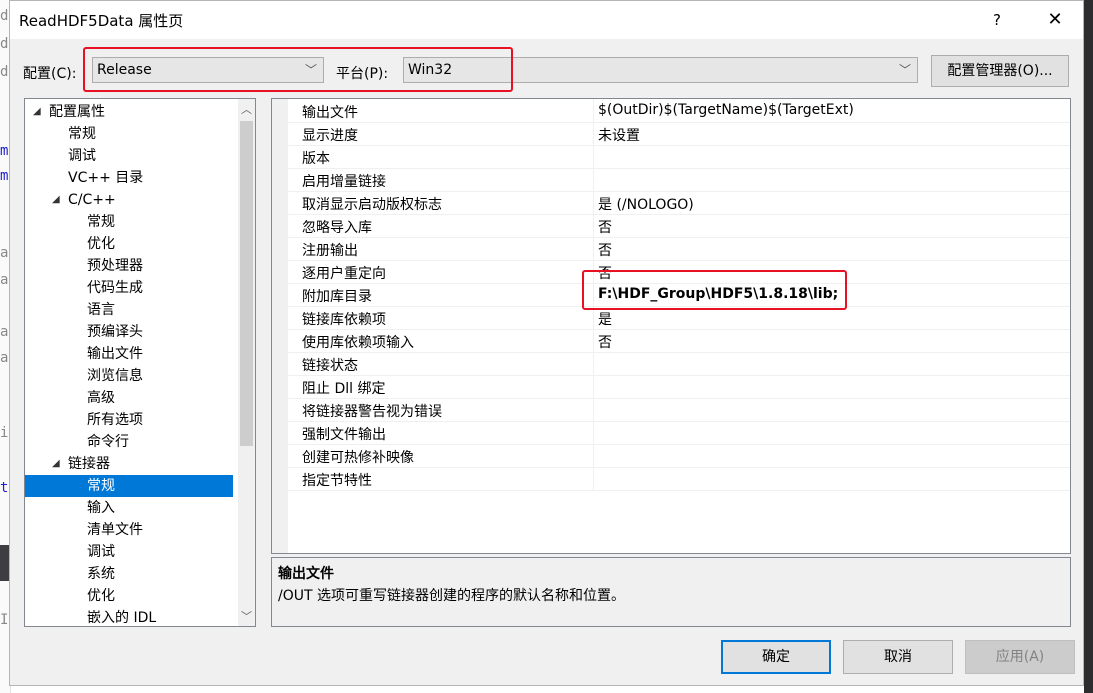 The width and height of the screenshot is (1093, 693). What do you see at coordinates (115, 530) in the screenshot?
I see `tree-item-label: 清单文件` at bounding box center [115, 530].